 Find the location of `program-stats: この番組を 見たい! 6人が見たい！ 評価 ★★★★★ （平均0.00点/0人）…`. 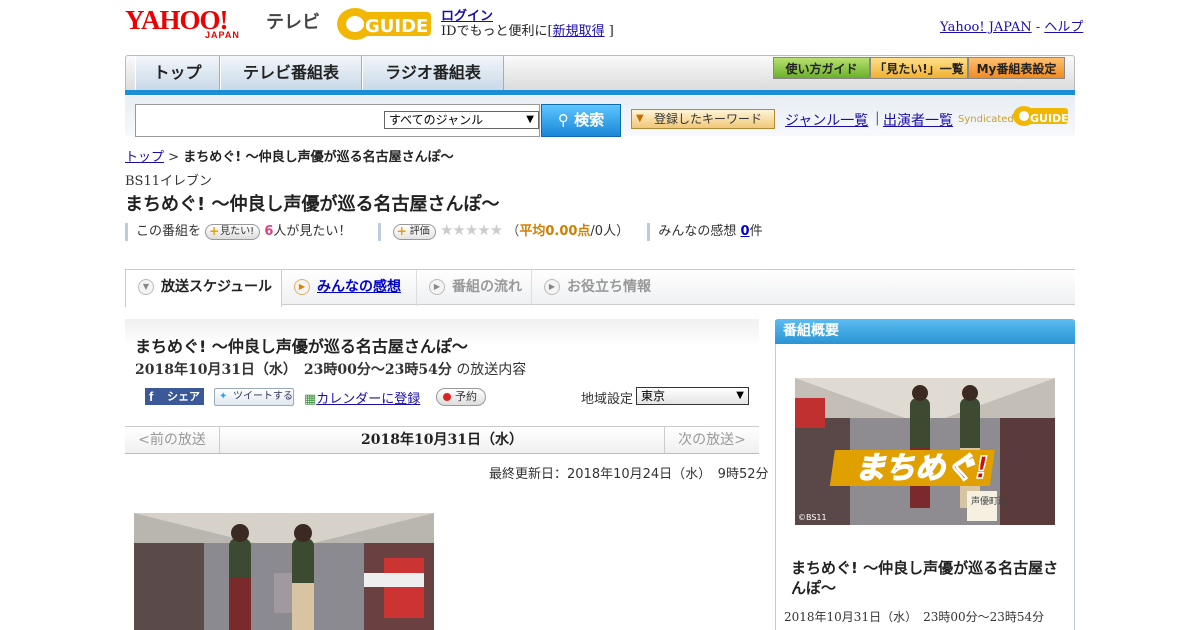

program-stats: この番組を 見たい! 6人が見たい！ 評価 ★★★★★ （平均0.00点/0人）… is located at coordinates (444, 230).